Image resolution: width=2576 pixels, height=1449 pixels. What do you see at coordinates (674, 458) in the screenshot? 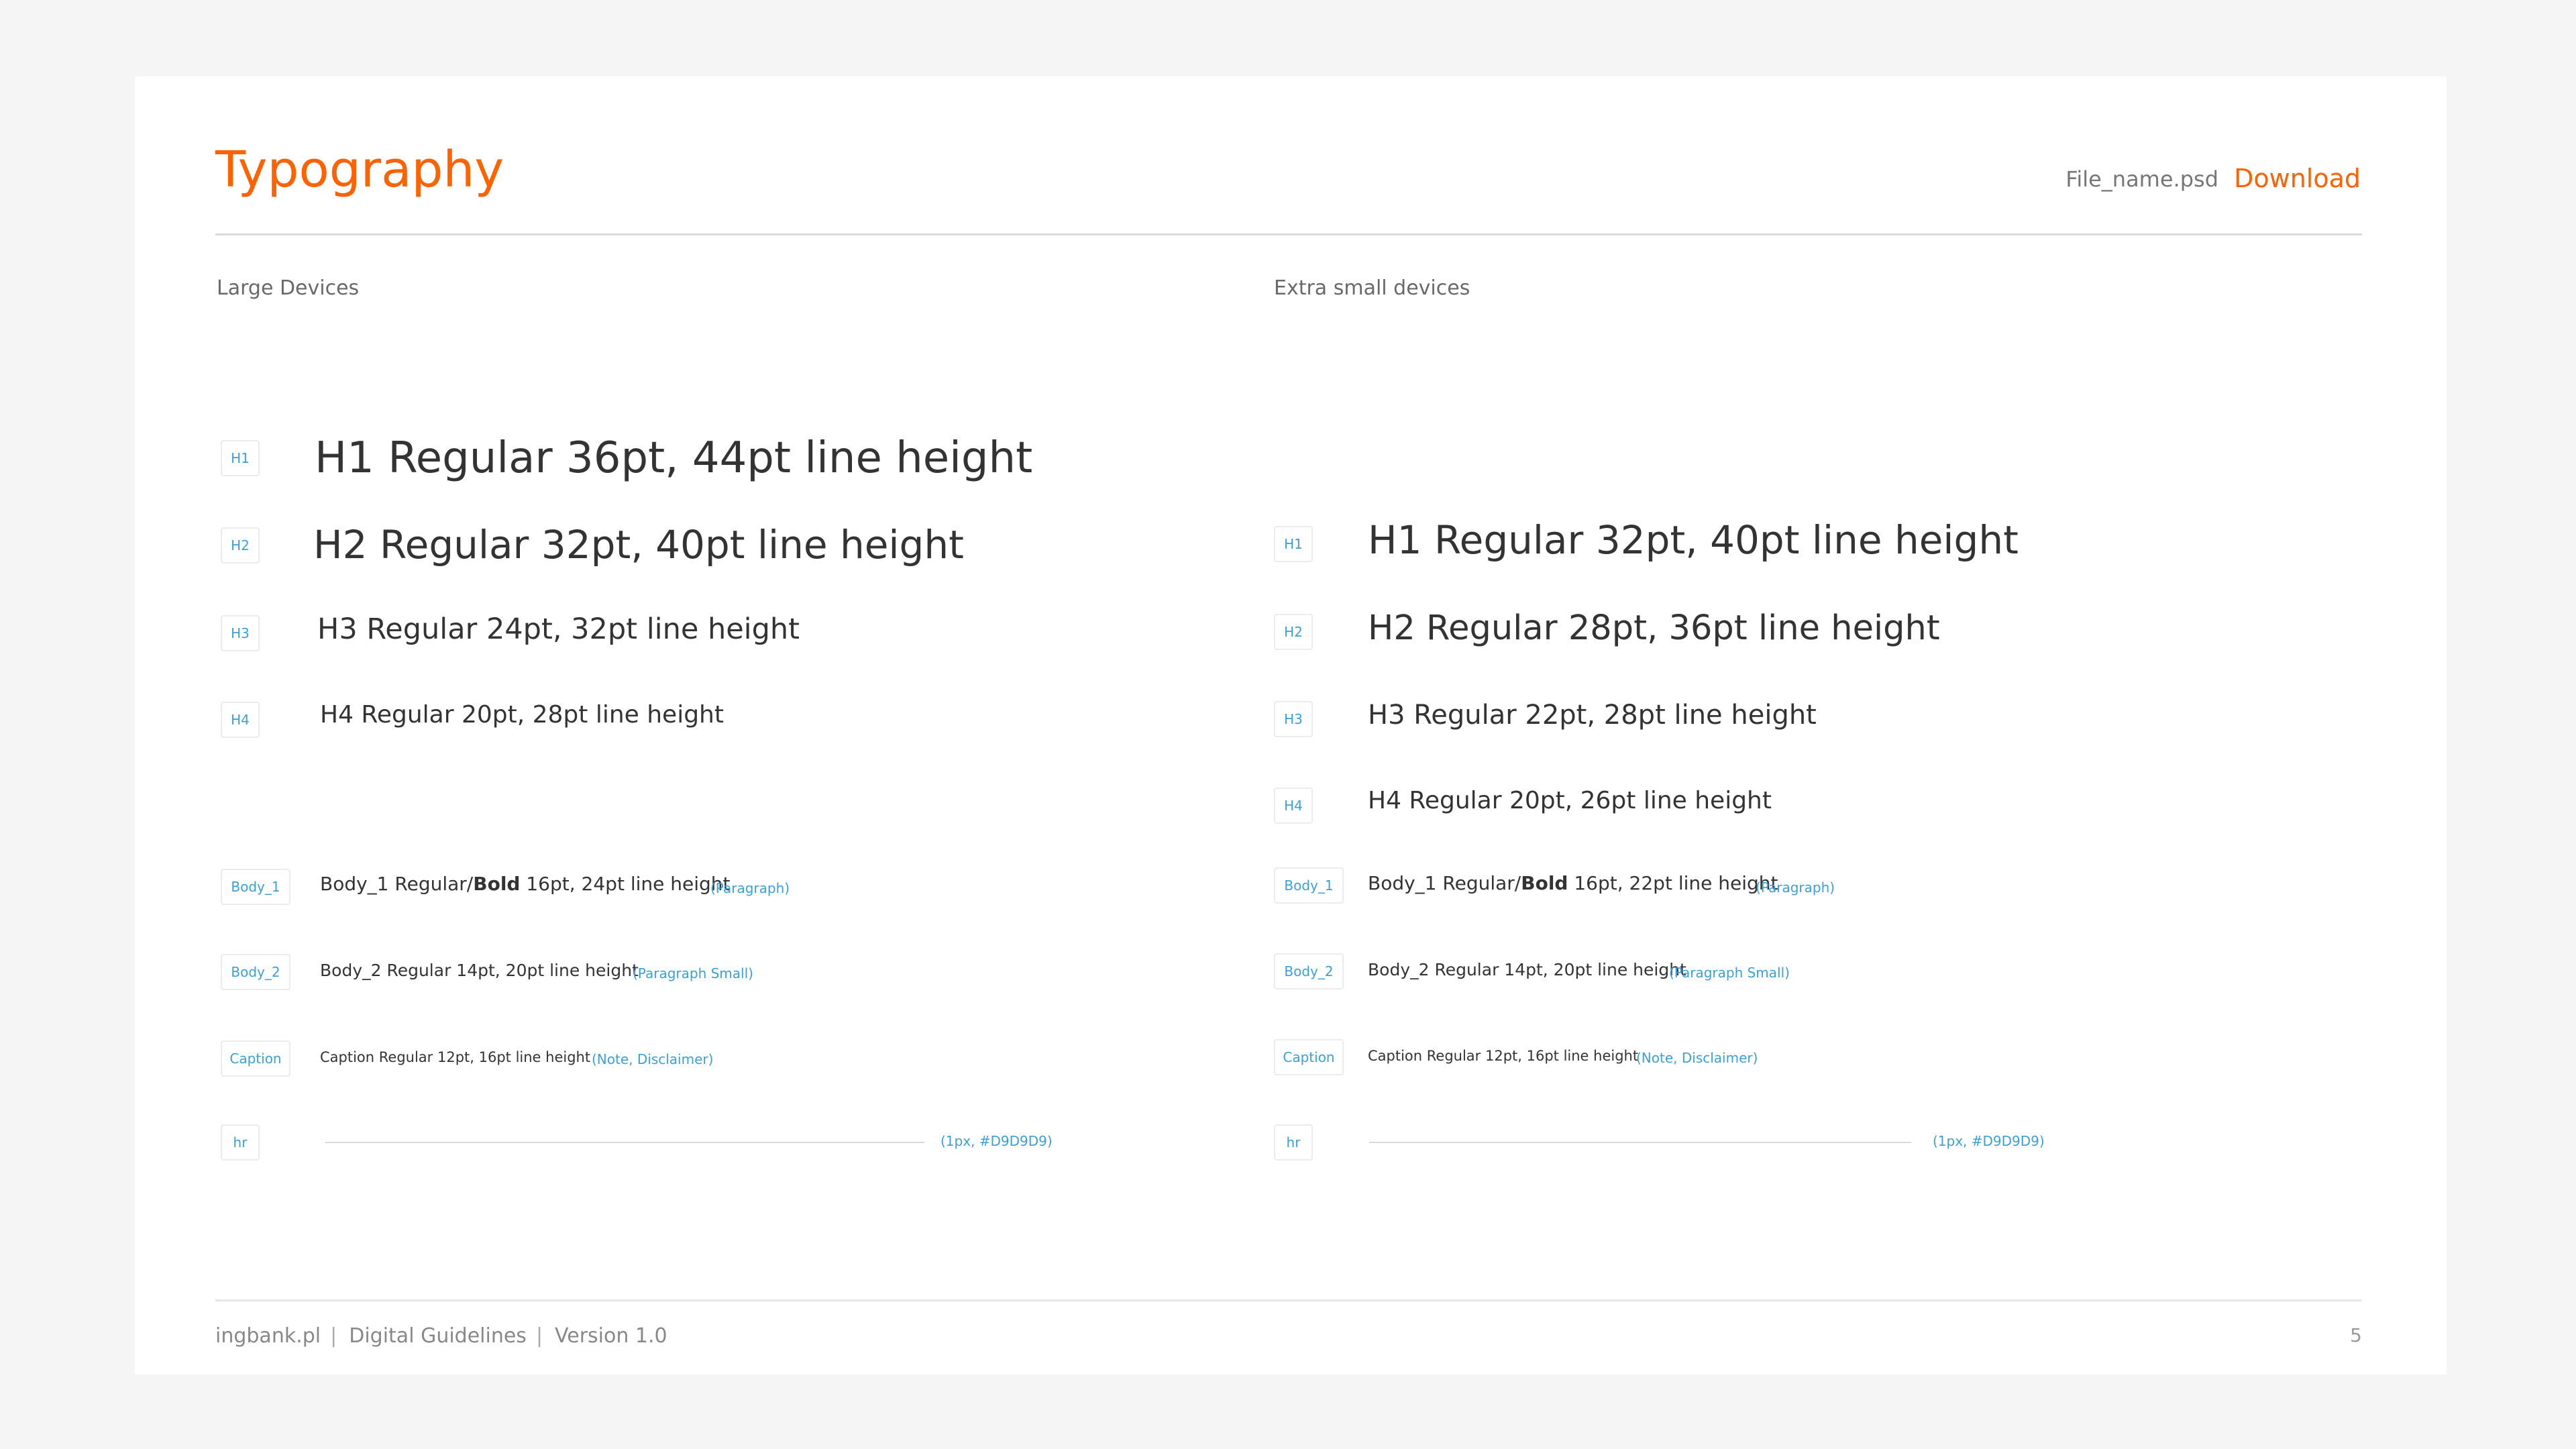
I see `sample-h1: H1 Regular 36pt, 44pt line height` at bounding box center [674, 458].